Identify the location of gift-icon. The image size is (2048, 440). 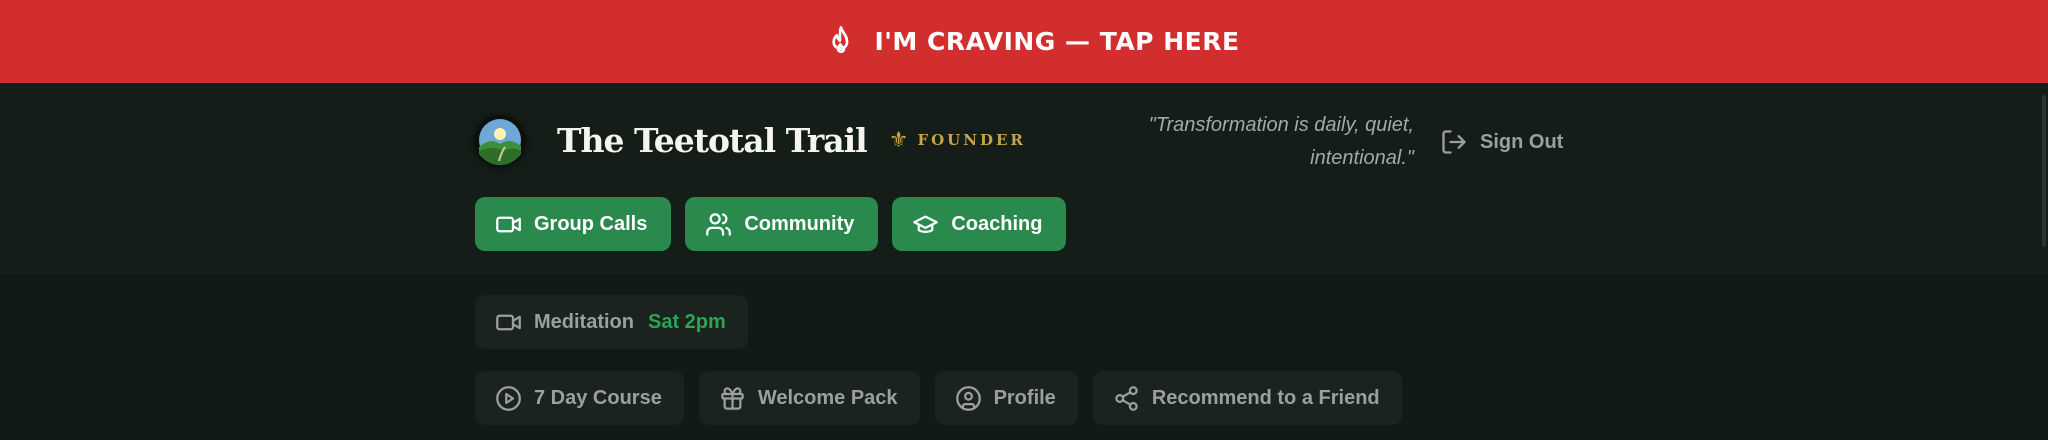
(732, 398).